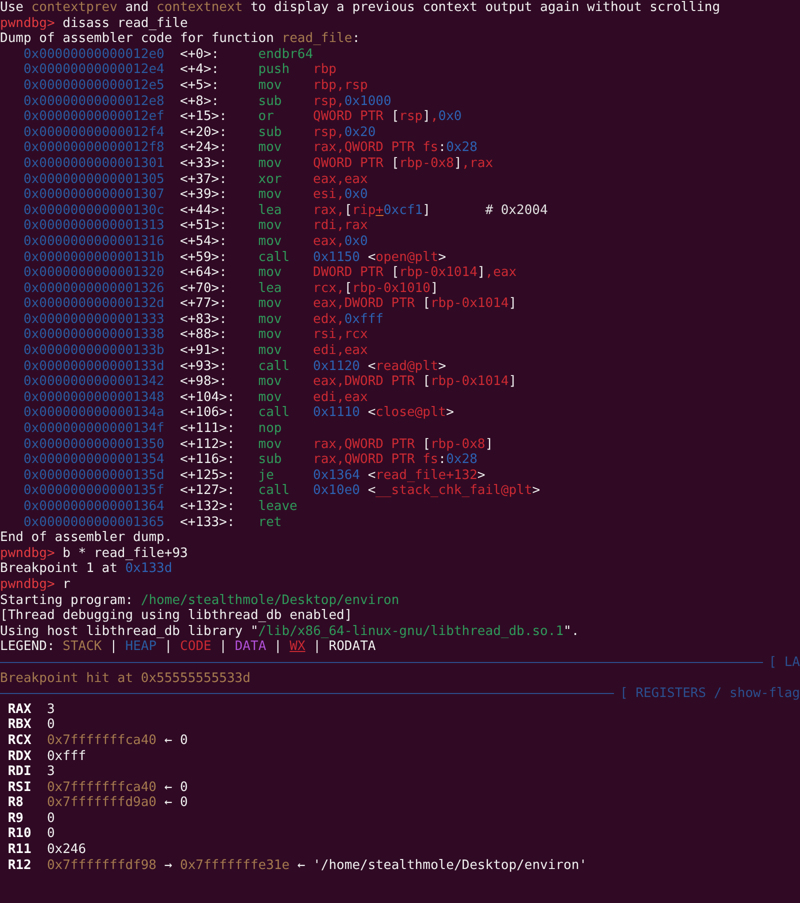 The width and height of the screenshot is (800, 903). What do you see at coordinates (93, 366) in the screenshot?
I see `instruction-address: 0x000000000000133d` at bounding box center [93, 366].